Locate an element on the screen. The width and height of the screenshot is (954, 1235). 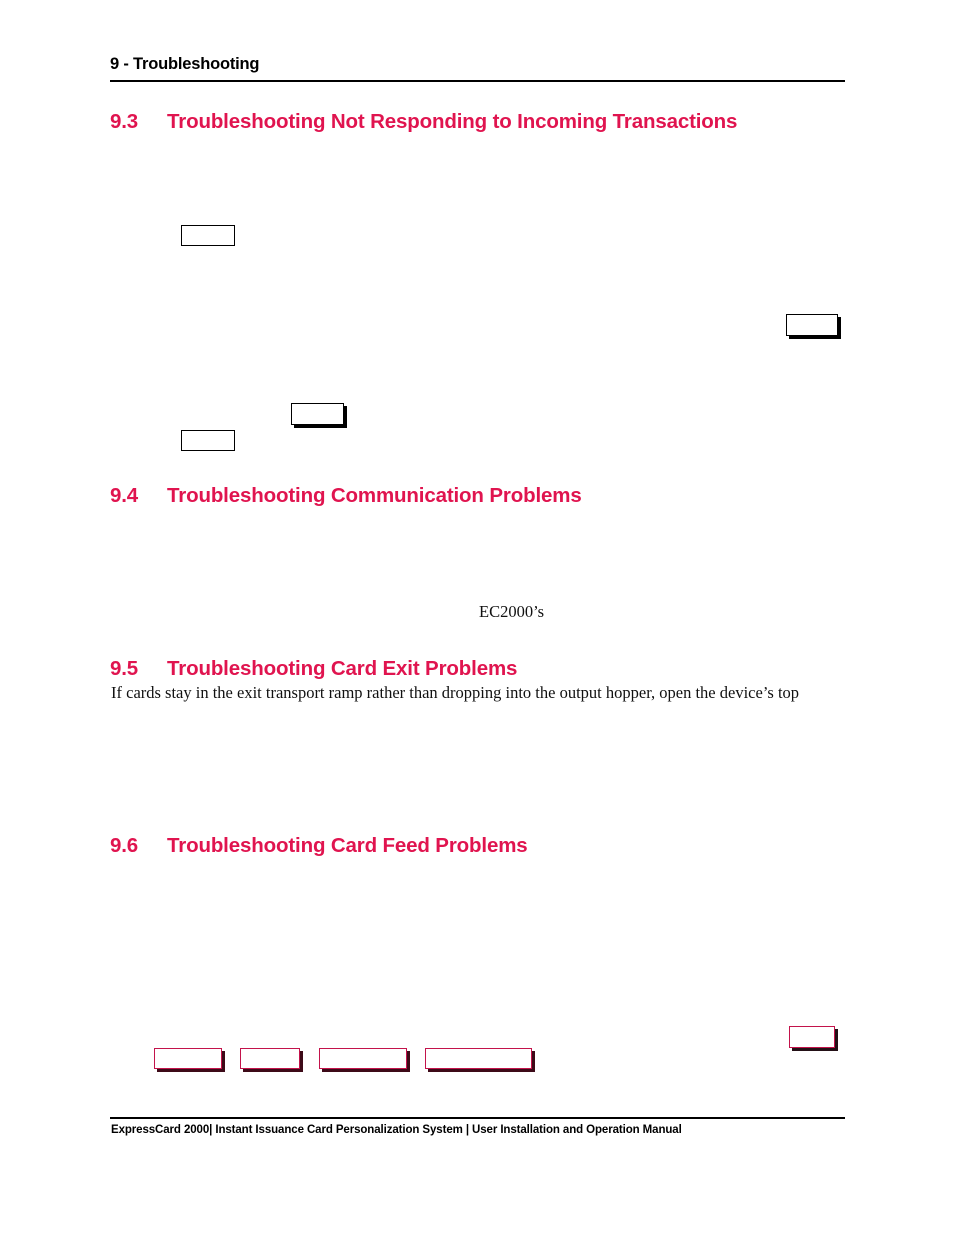
running-header: 9 - Troubleshooting is located at coordinates (477, 64).